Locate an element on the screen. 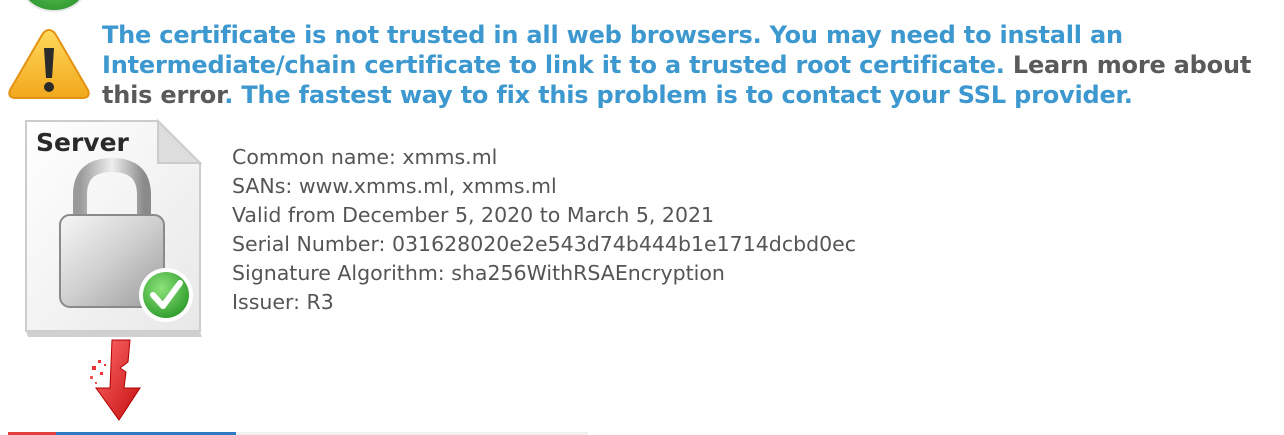 Image resolution: width=1284 pixels, height=435 pixels. common-name-row: Common name: xmms.ml is located at coordinates (544, 157).